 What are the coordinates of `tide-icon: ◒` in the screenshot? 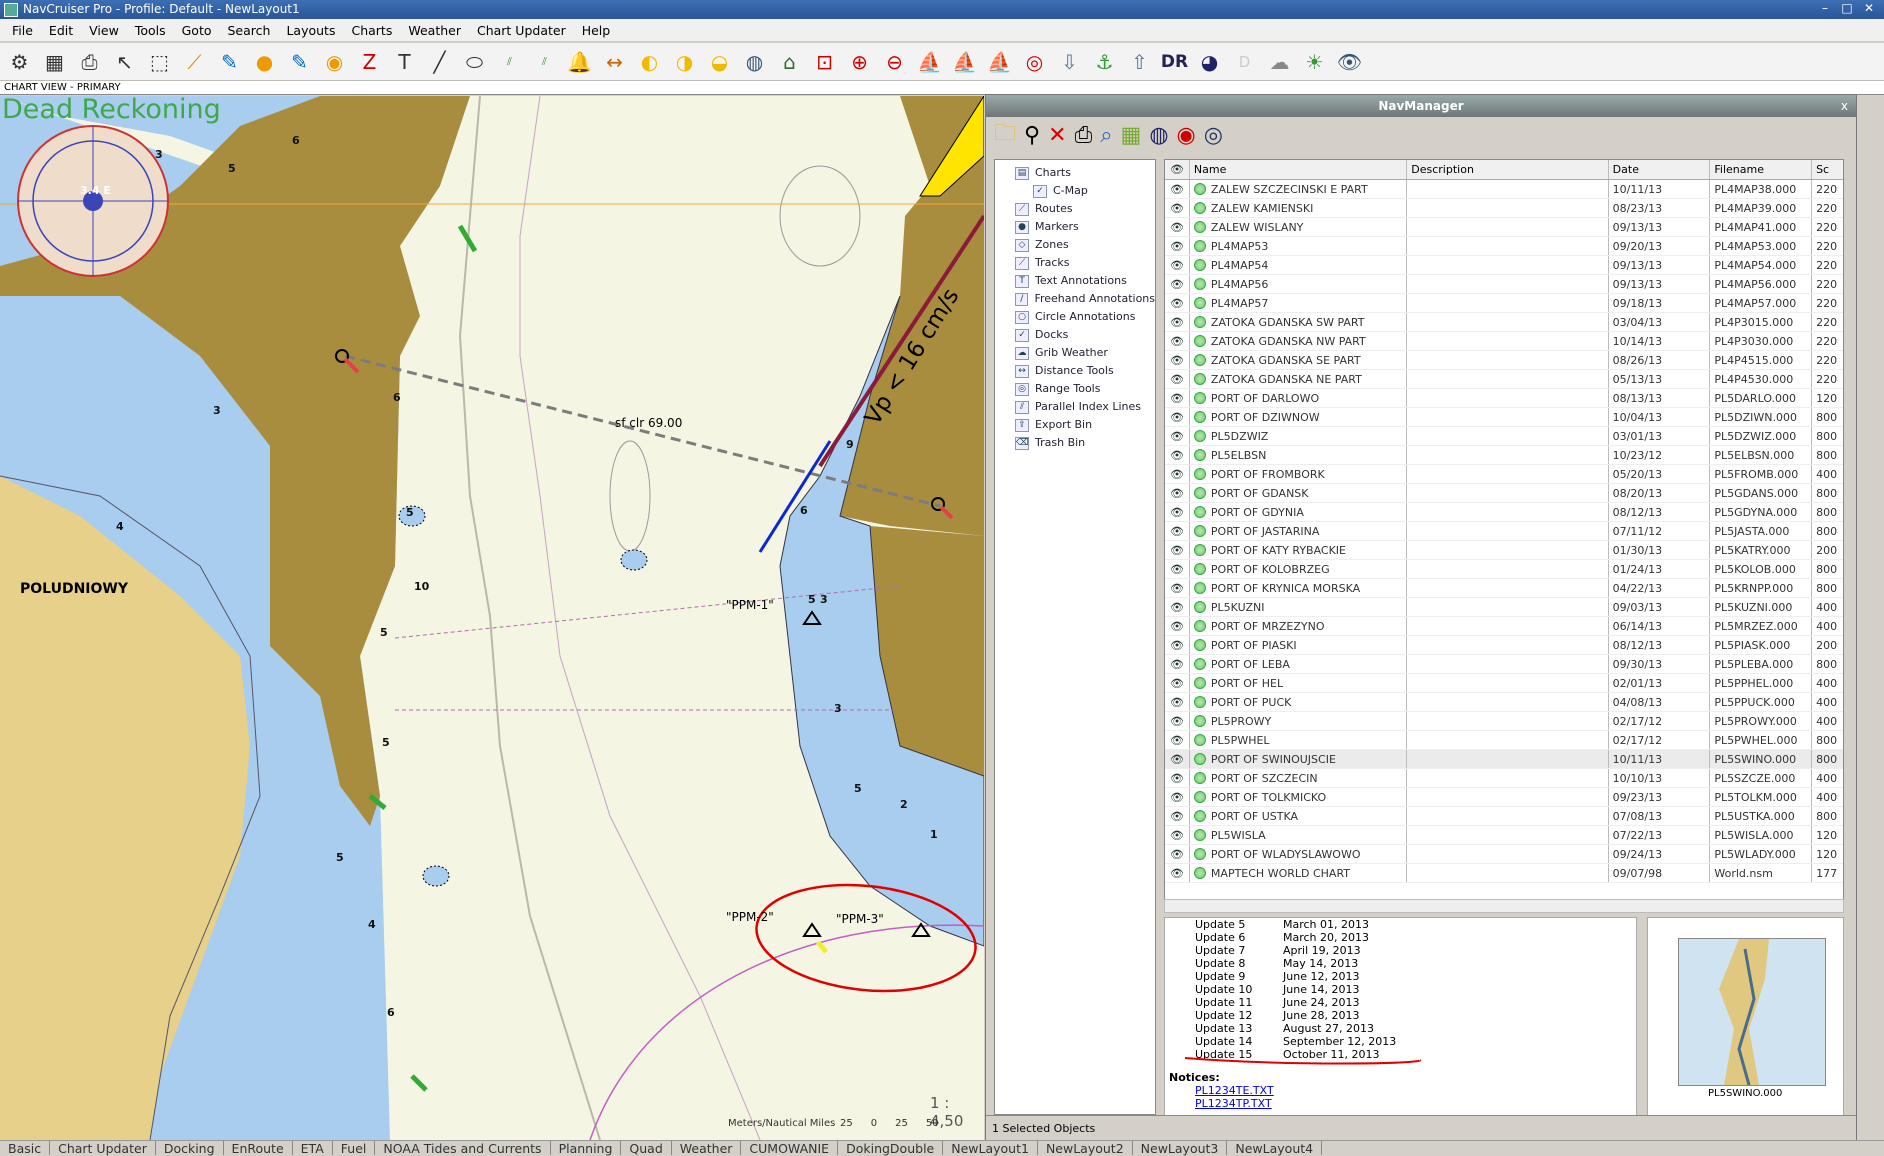 It's located at (719, 61).